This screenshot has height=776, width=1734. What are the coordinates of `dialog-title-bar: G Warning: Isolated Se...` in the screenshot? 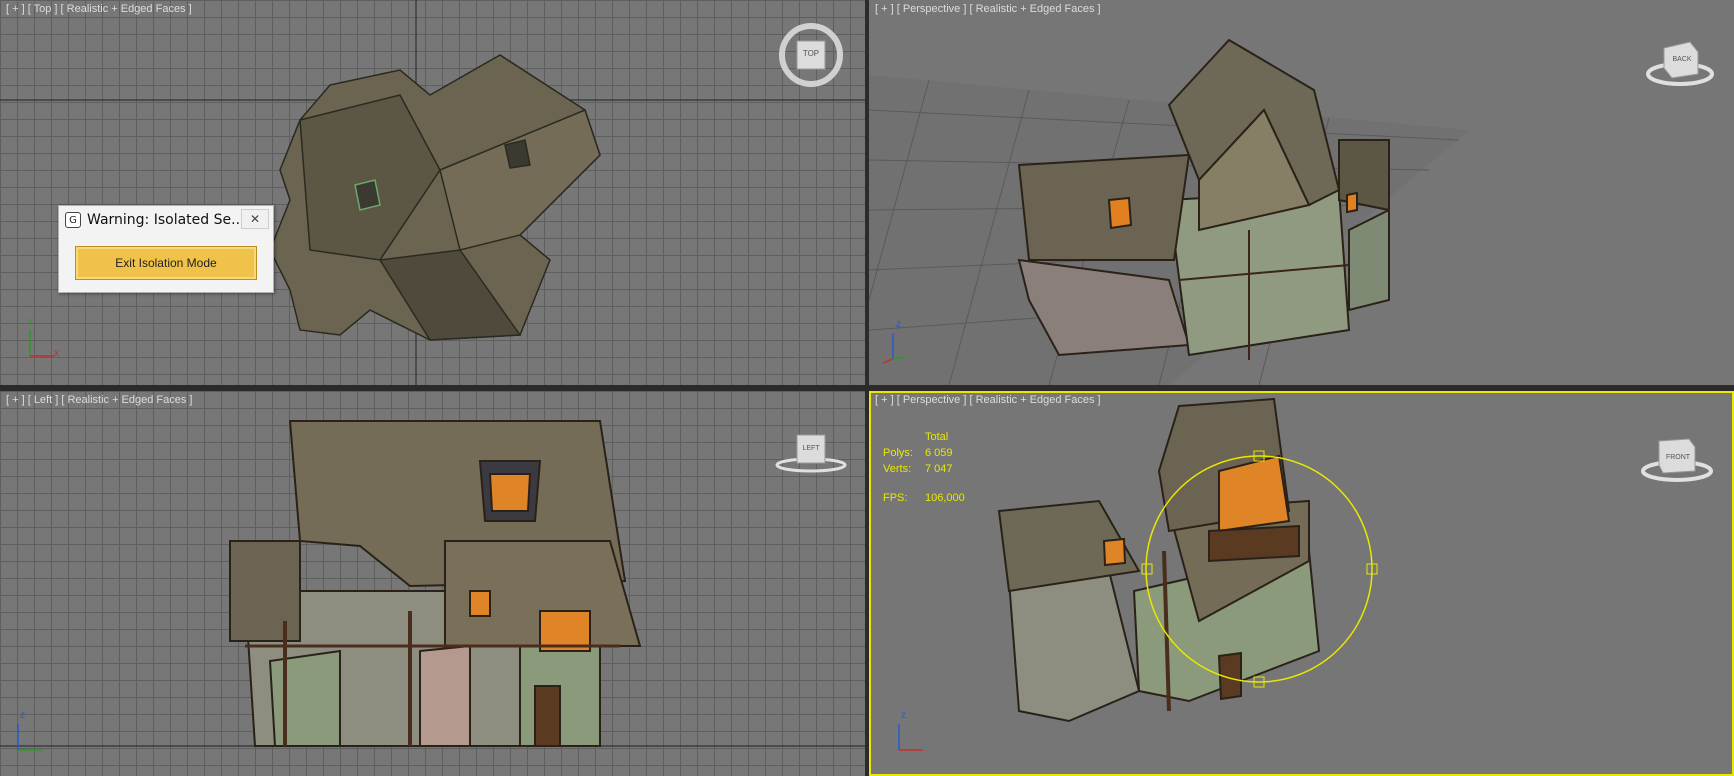 It's located at (154, 220).